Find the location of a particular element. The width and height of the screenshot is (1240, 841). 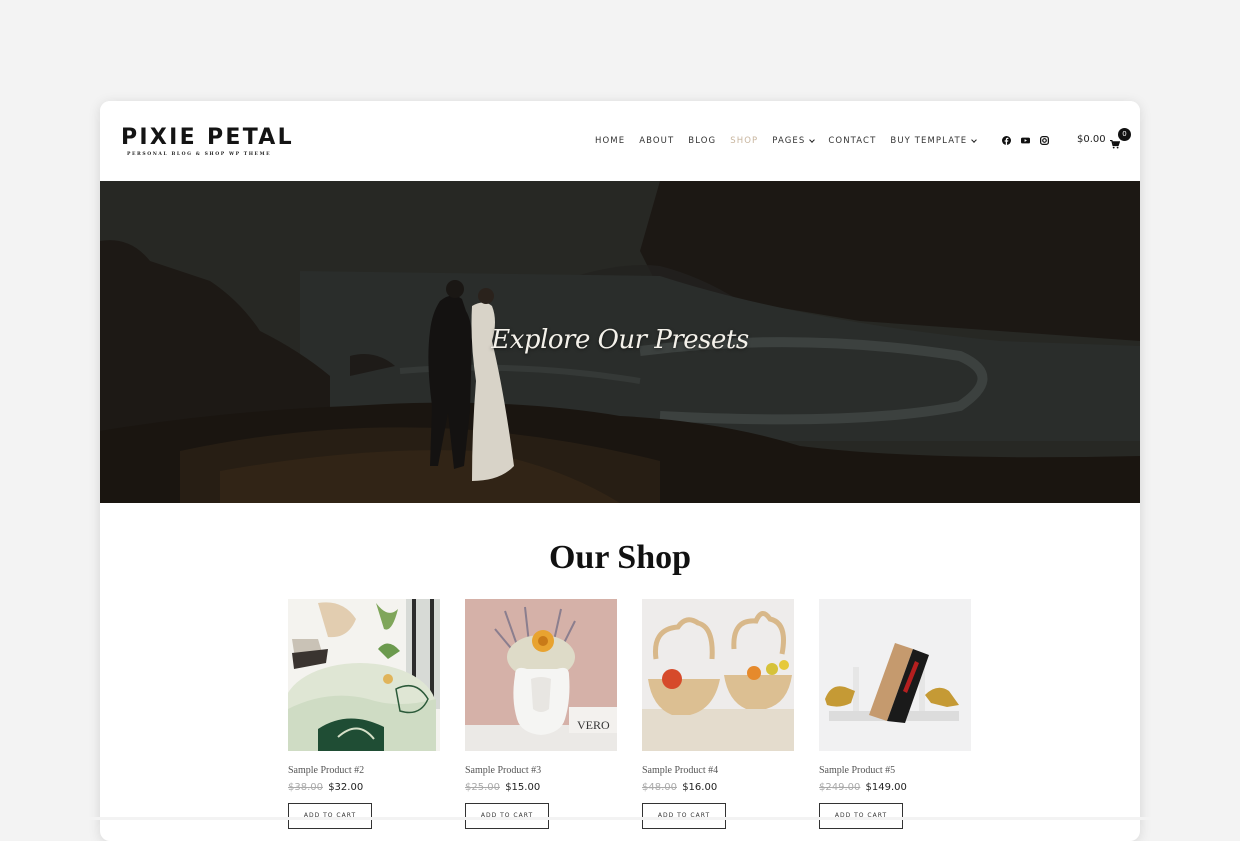

product-name: Sample Product #4 is located at coordinates (718, 770).